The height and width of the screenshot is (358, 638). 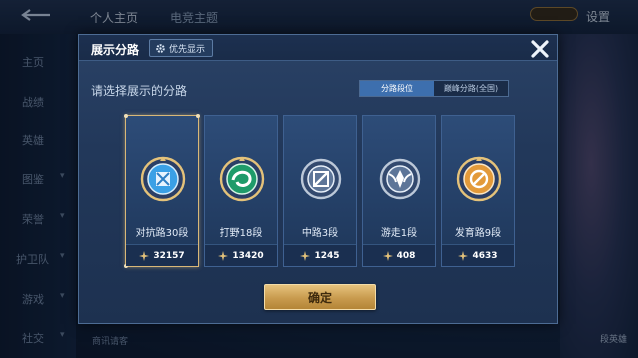 I want to click on lane-card-score: 408, so click(x=399, y=255).